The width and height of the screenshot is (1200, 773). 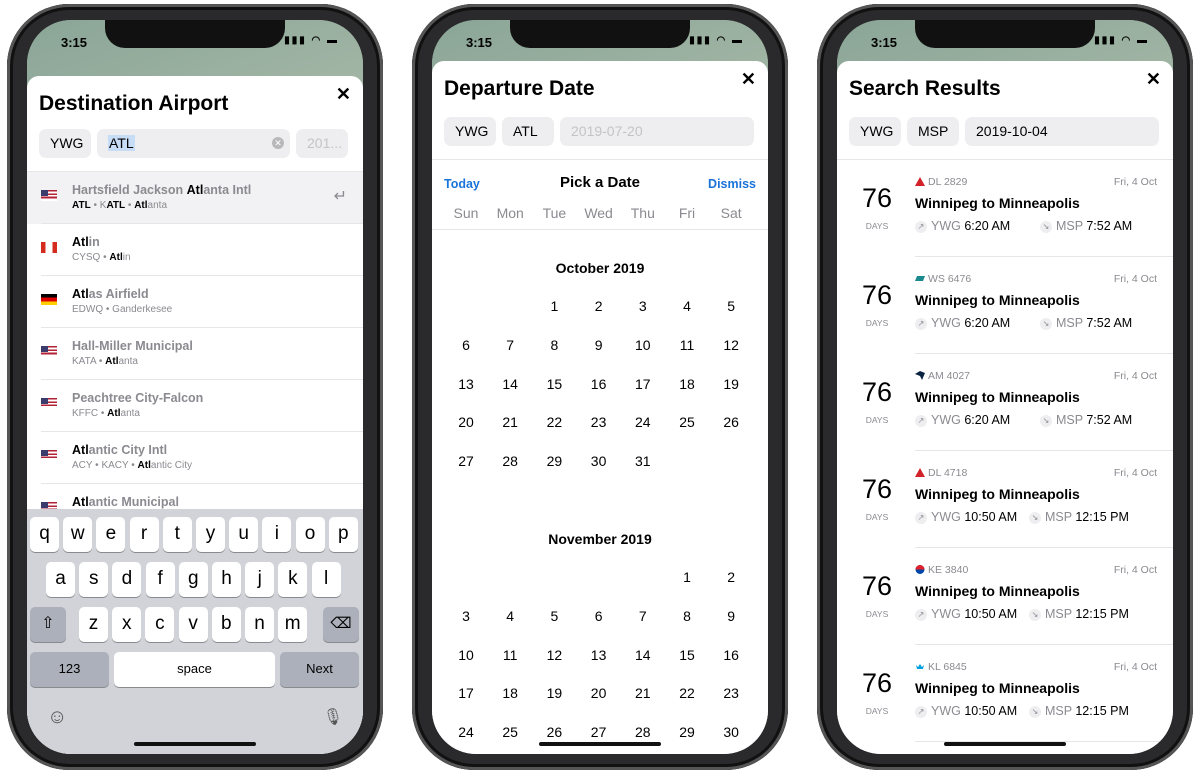 What do you see at coordinates (93, 624) in the screenshot?
I see `key-z: z` at bounding box center [93, 624].